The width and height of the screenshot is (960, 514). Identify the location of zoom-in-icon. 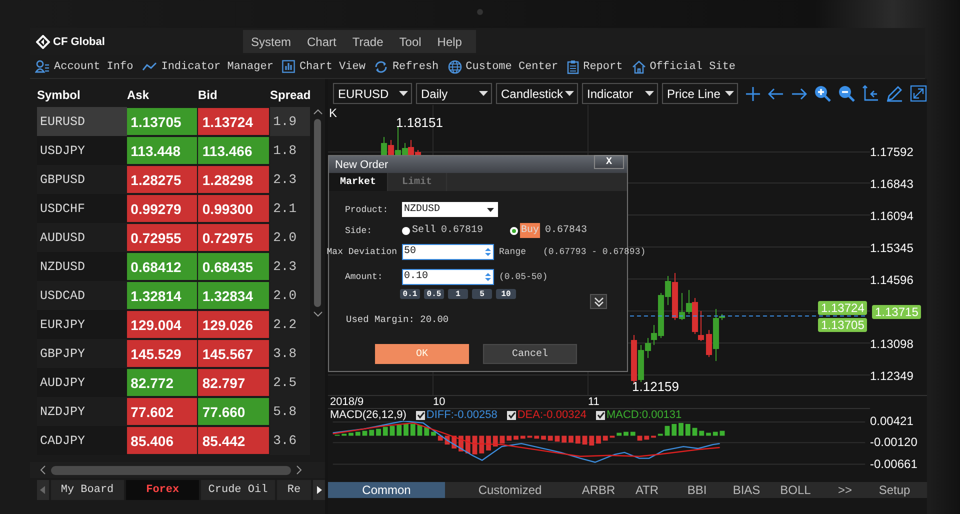
(823, 93).